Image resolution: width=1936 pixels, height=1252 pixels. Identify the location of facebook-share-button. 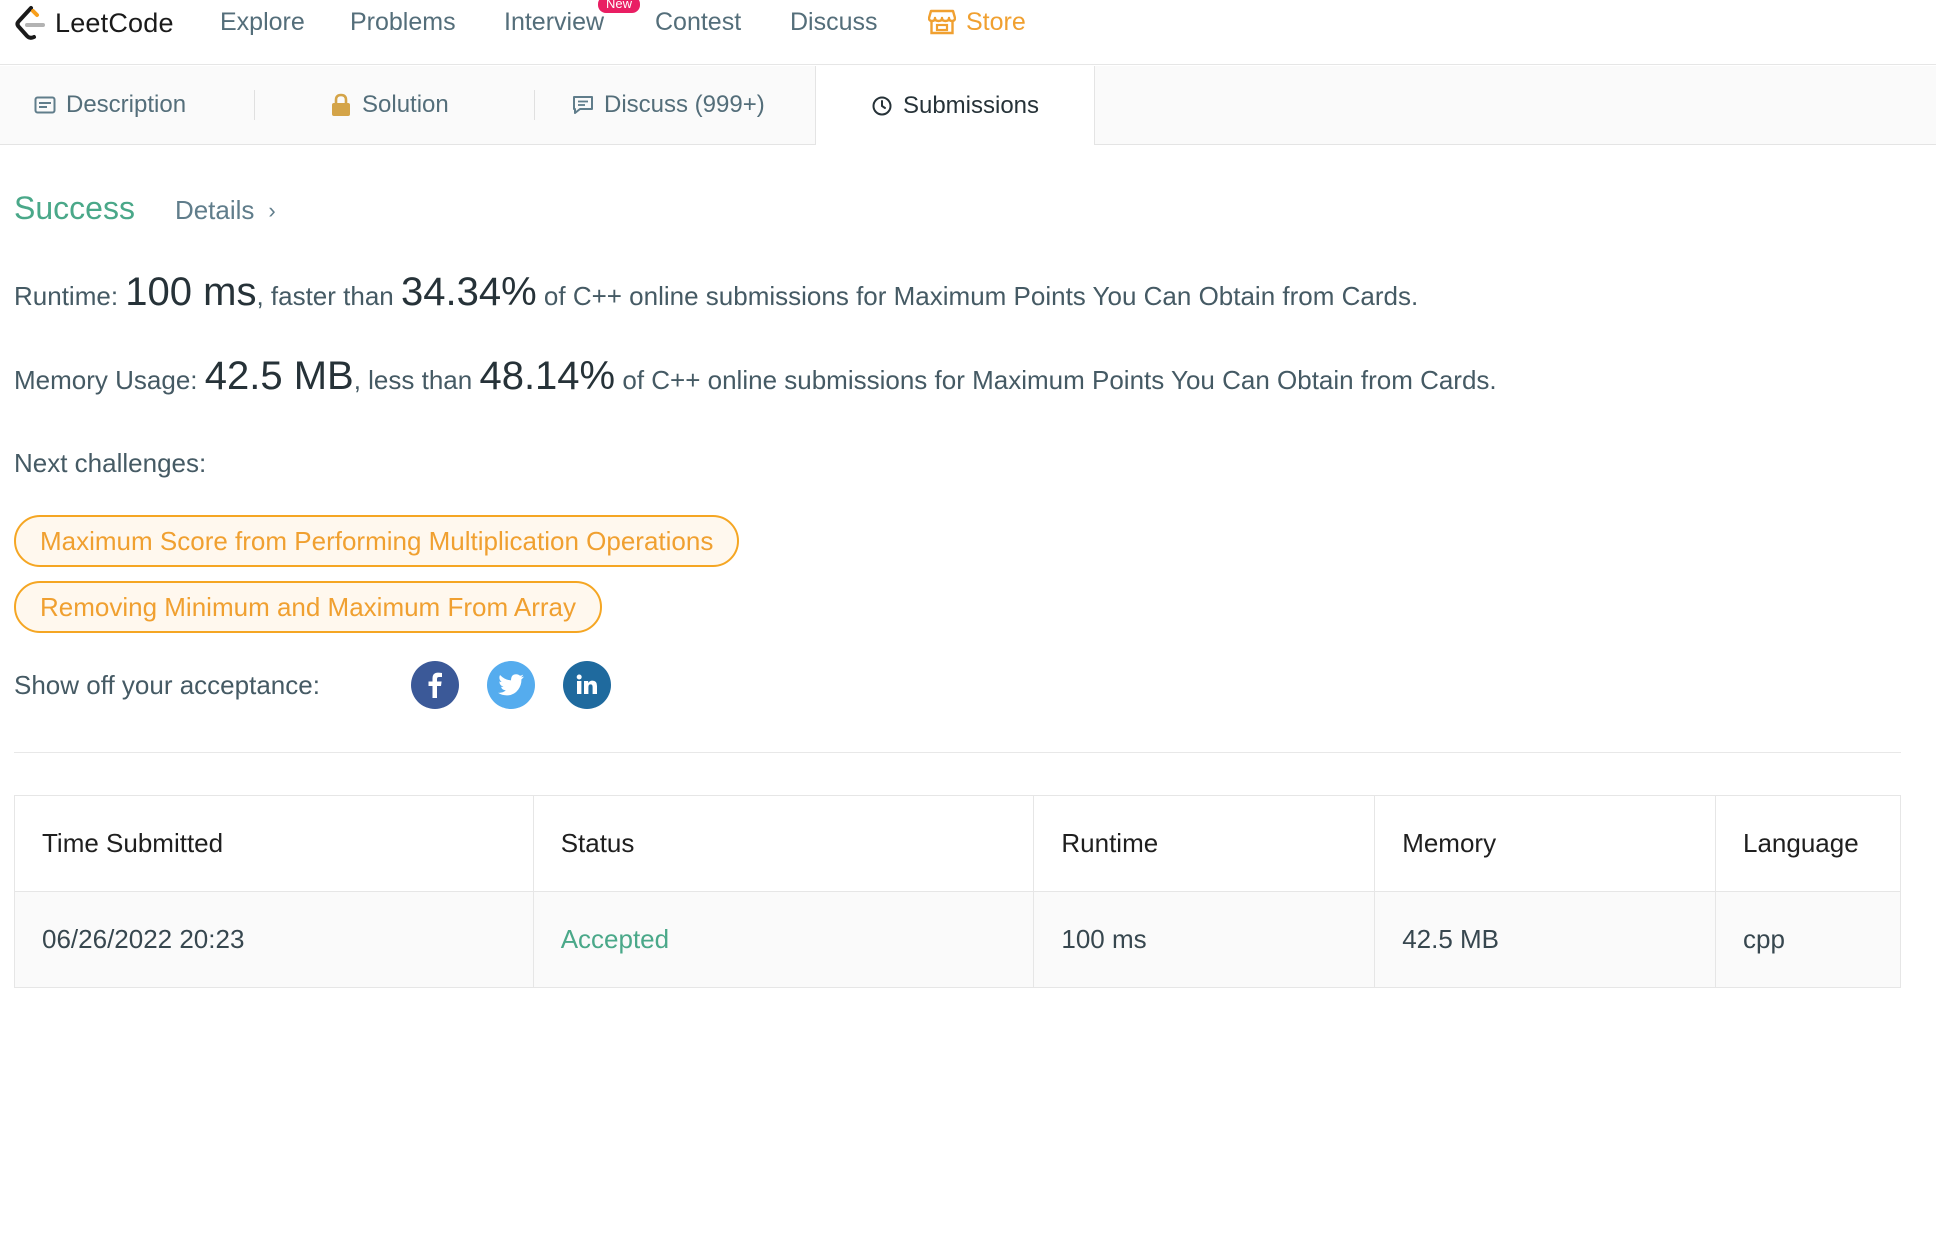
(435, 685).